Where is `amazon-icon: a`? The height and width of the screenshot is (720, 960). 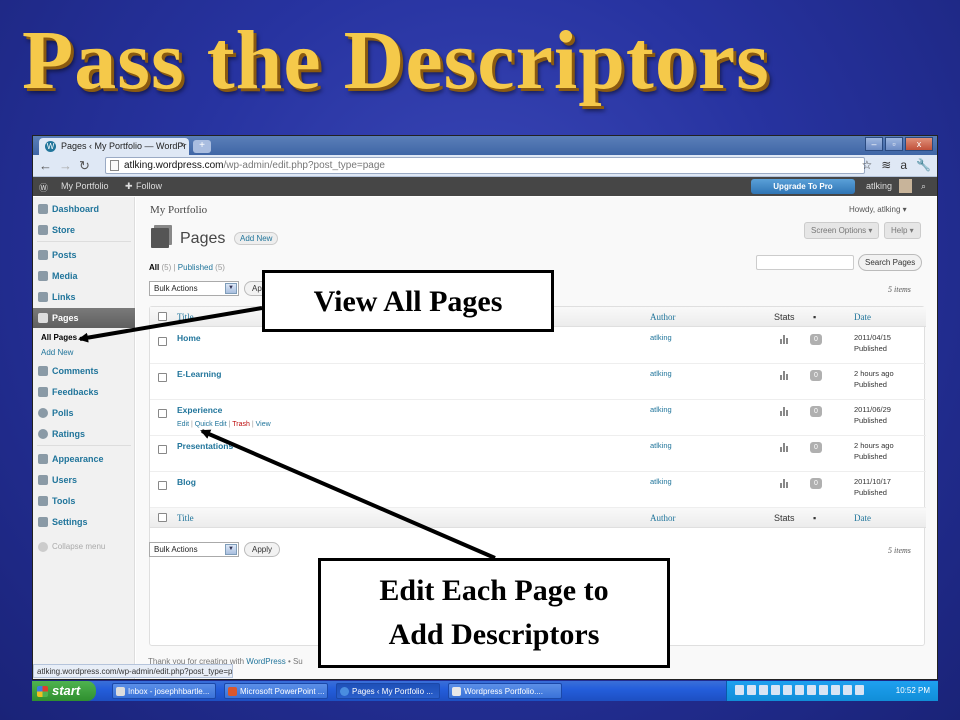 amazon-icon: a is located at coordinates (903, 165).